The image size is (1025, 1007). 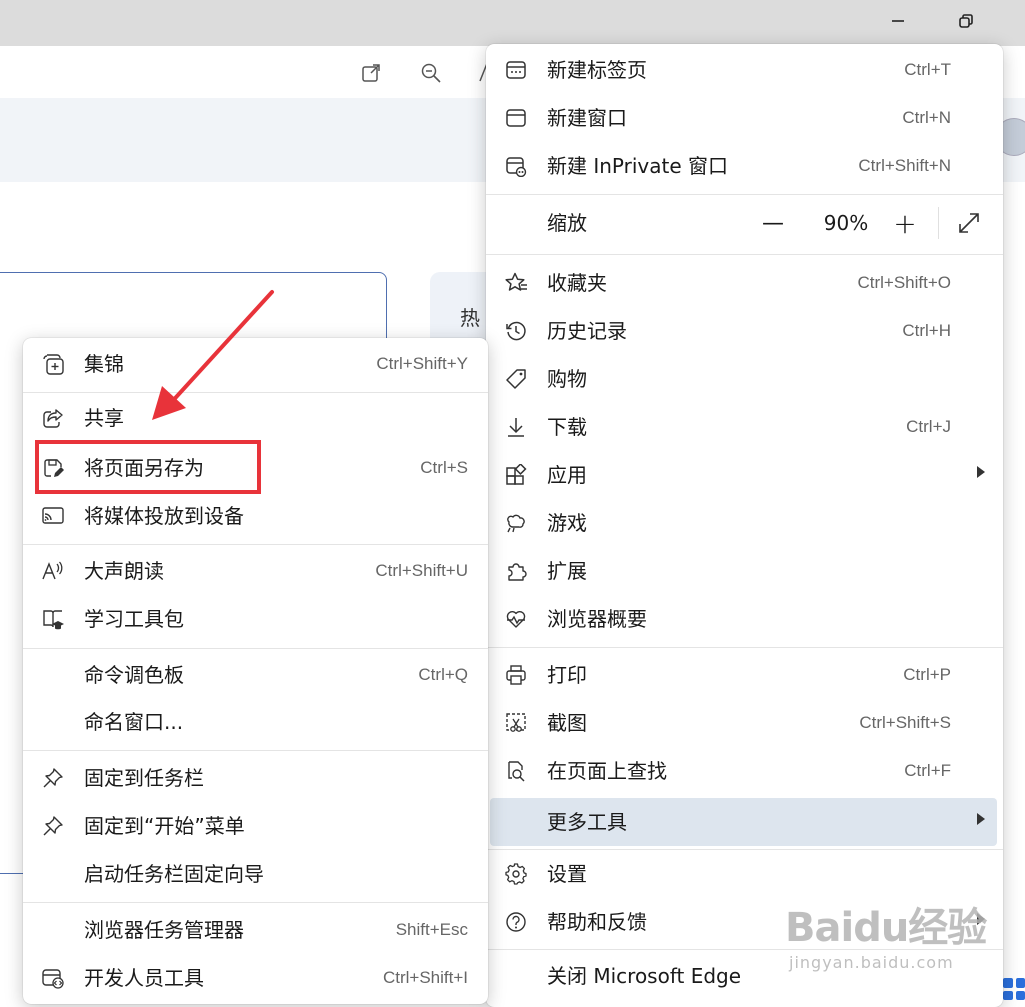 What do you see at coordinates (255, 930) in the screenshot?
I see `submenu-item-task-manager: 浏览器任务管理器 Shift+Esc` at bounding box center [255, 930].